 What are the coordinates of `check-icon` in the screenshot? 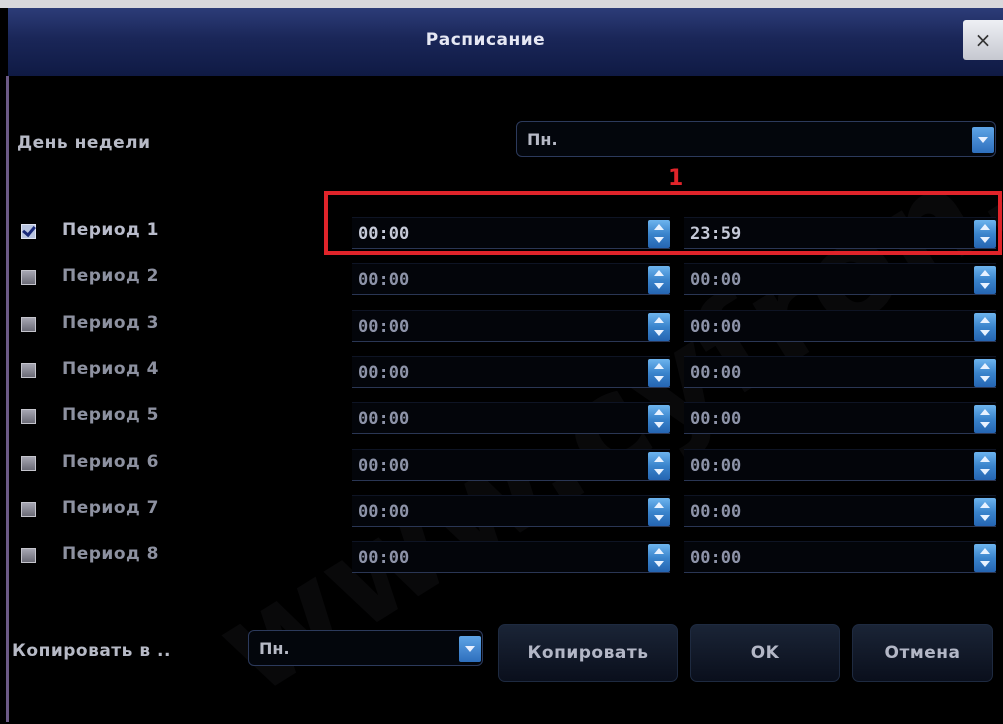 It's located at (29, 230).